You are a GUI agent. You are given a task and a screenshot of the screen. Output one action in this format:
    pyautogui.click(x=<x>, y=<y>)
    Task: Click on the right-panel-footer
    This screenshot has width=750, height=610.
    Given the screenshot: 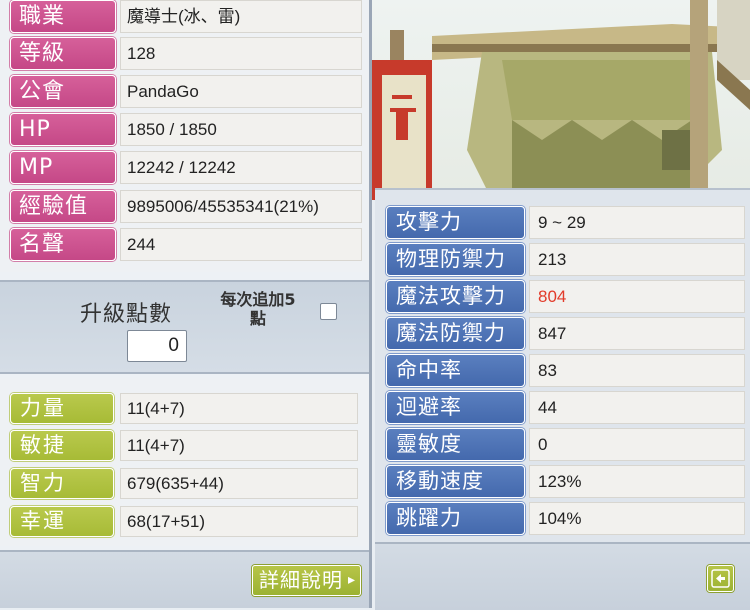 What is the action you would take?
    pyautogui.click(x=562, y=576)
    